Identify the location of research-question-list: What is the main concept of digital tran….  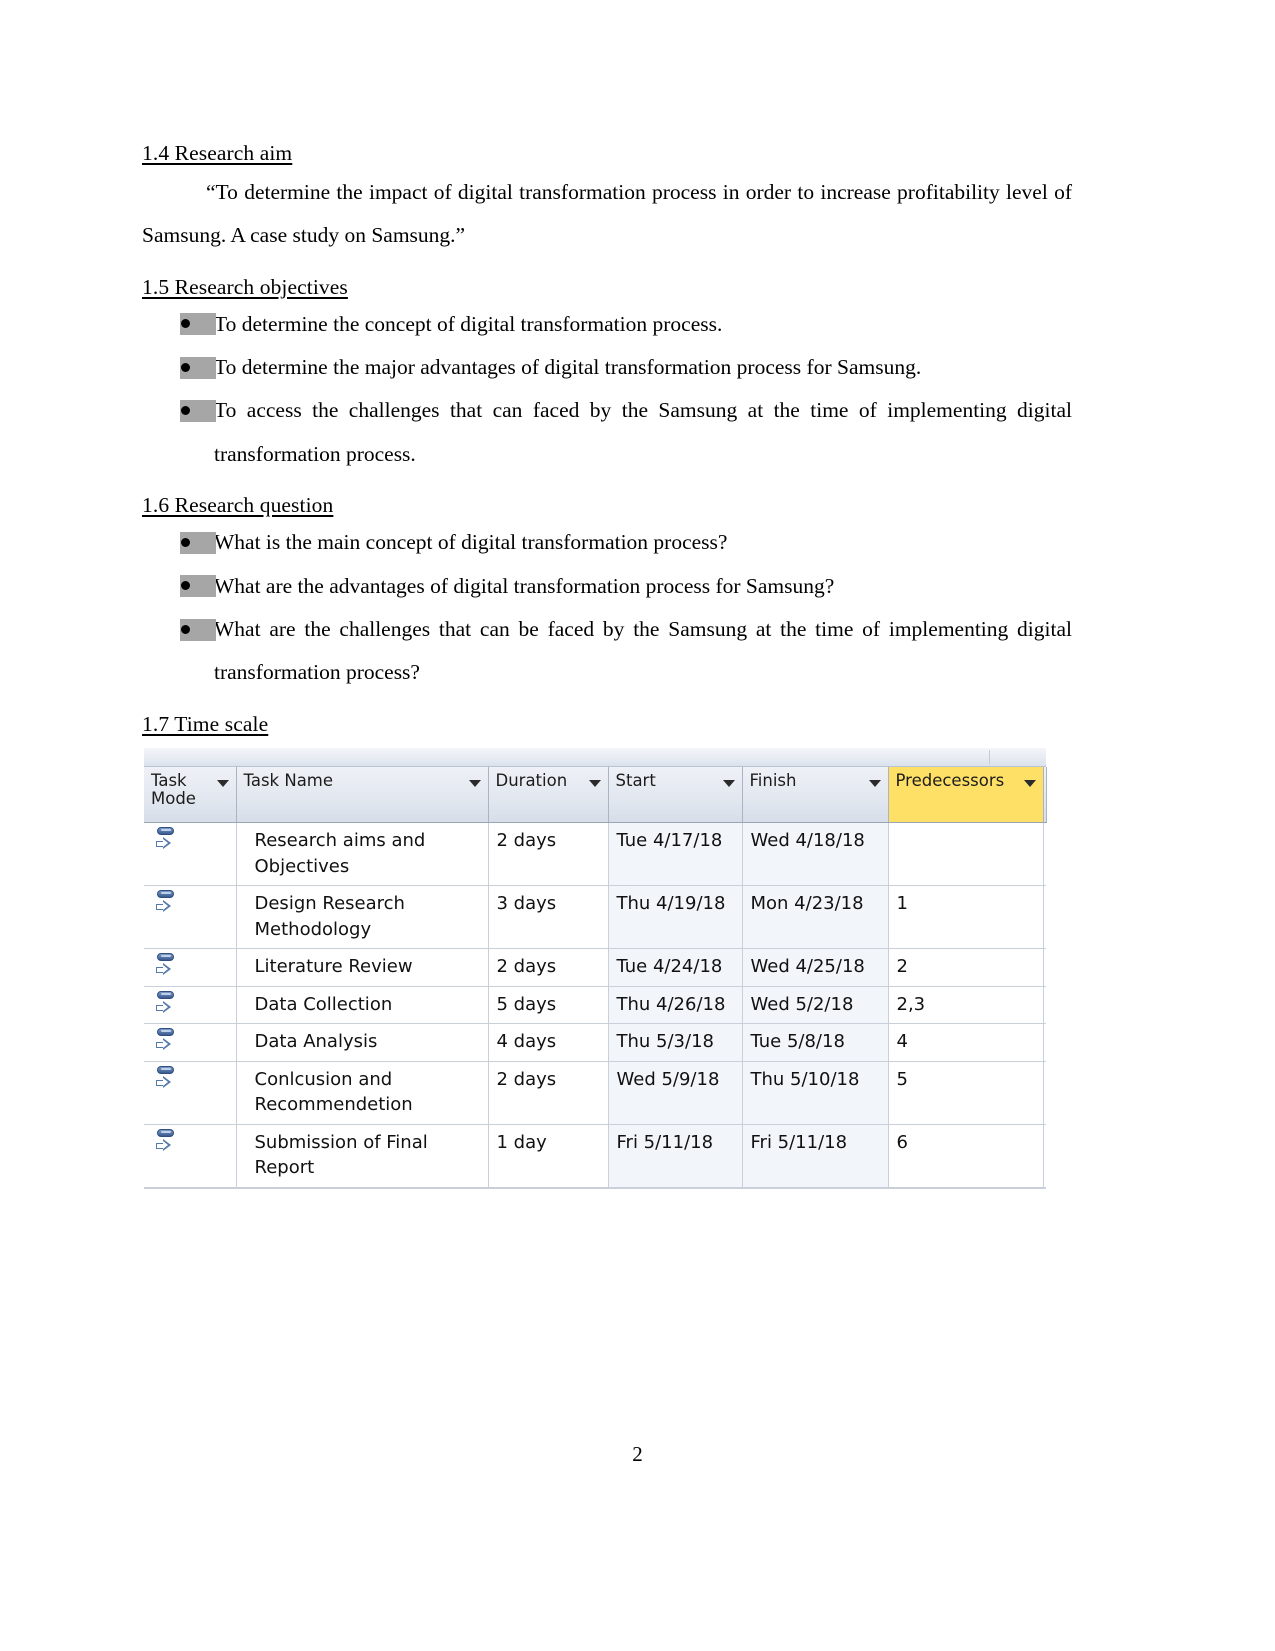
(607, 608).